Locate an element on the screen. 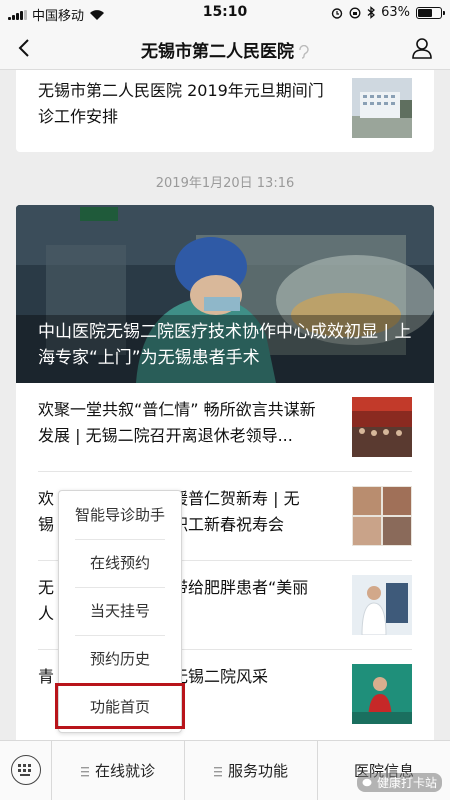  article-title-start: 欢 is located at coordinates (46, 498).